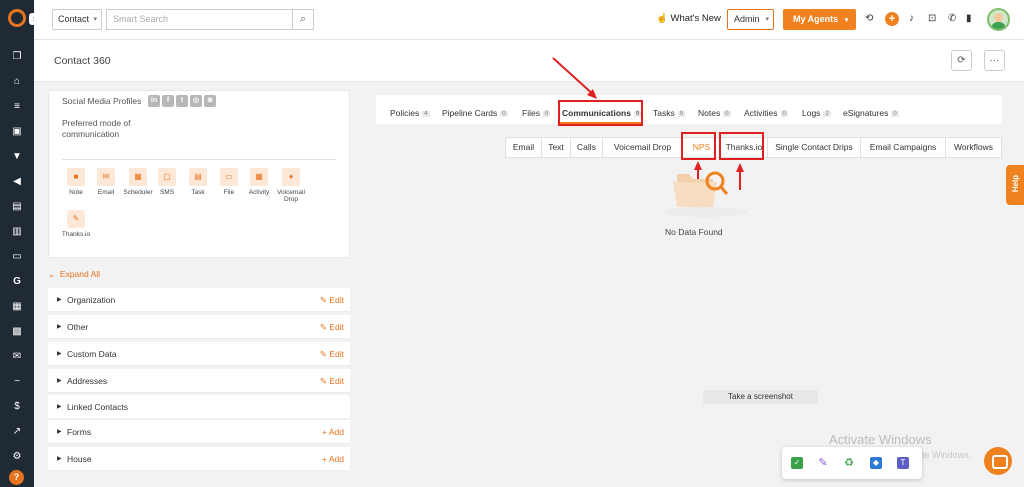  What do you see at coordinates (92, 354) in the screenshot?
I see `section-name: Custom Data` at bounding box center [92, 354].